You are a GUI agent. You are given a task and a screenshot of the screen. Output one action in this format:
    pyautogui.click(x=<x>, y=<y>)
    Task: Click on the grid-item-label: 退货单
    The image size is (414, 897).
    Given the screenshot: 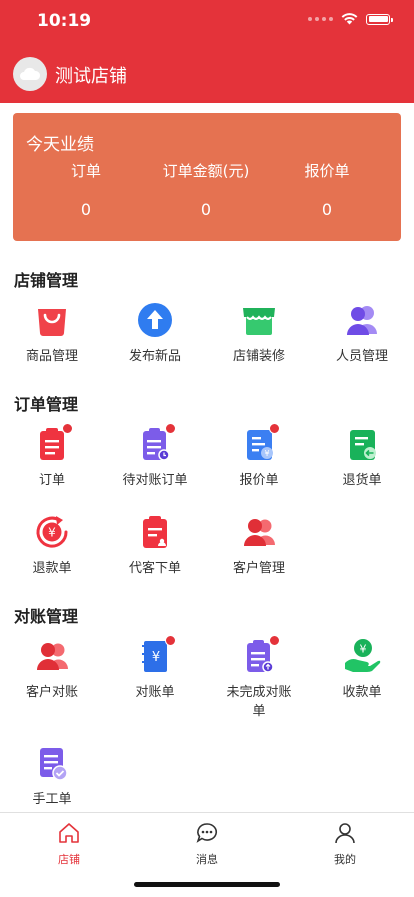 What is the action you would take?
    pyautogui.click(x=362, y=480)
    